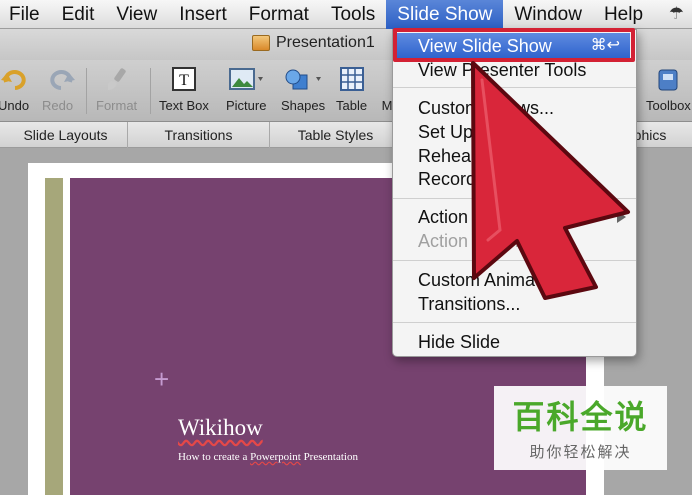 The height and width of the screenshot is (495, 692). I want to click on menu-tools: Tools, so click(353, 14).